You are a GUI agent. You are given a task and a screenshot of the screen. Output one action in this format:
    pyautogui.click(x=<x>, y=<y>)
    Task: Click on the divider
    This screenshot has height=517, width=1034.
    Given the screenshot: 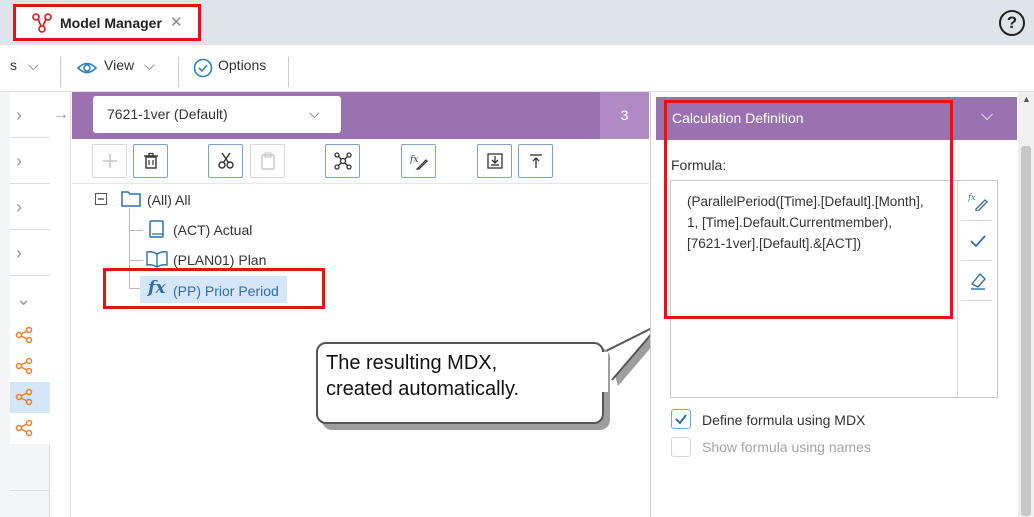 What is the action you would take?
    pyautogui.click(x=30, y=490)
    